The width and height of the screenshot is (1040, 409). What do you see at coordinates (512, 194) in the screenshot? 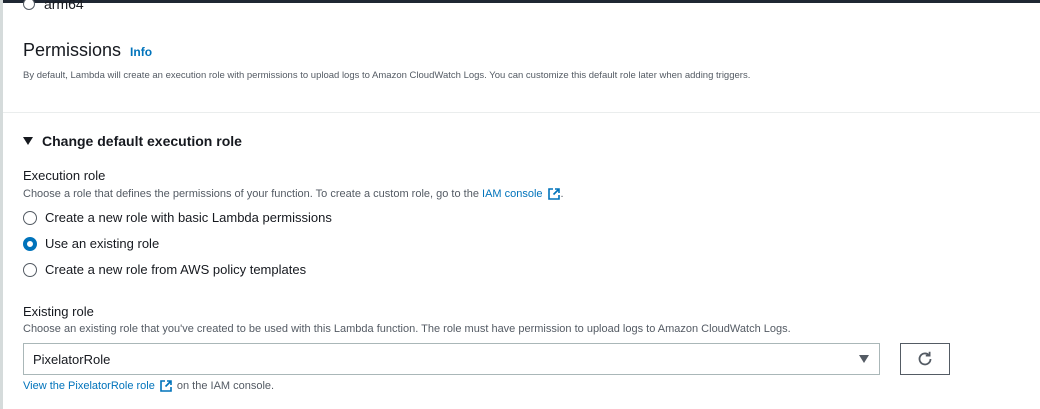
I see `iam-console-link: IAM console` at bounding box center [512, 194].